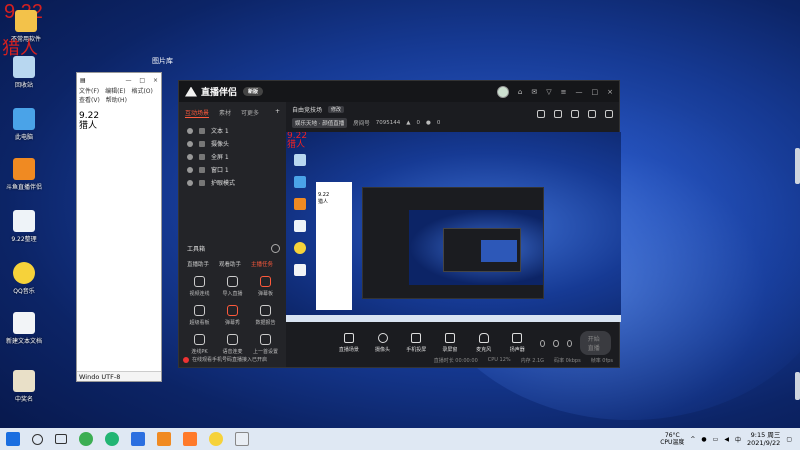  What do you see at coordinates (703, 439) in the screenshot?
I see `wechat-tray-icon: ●` at bounding box center [703, 439].